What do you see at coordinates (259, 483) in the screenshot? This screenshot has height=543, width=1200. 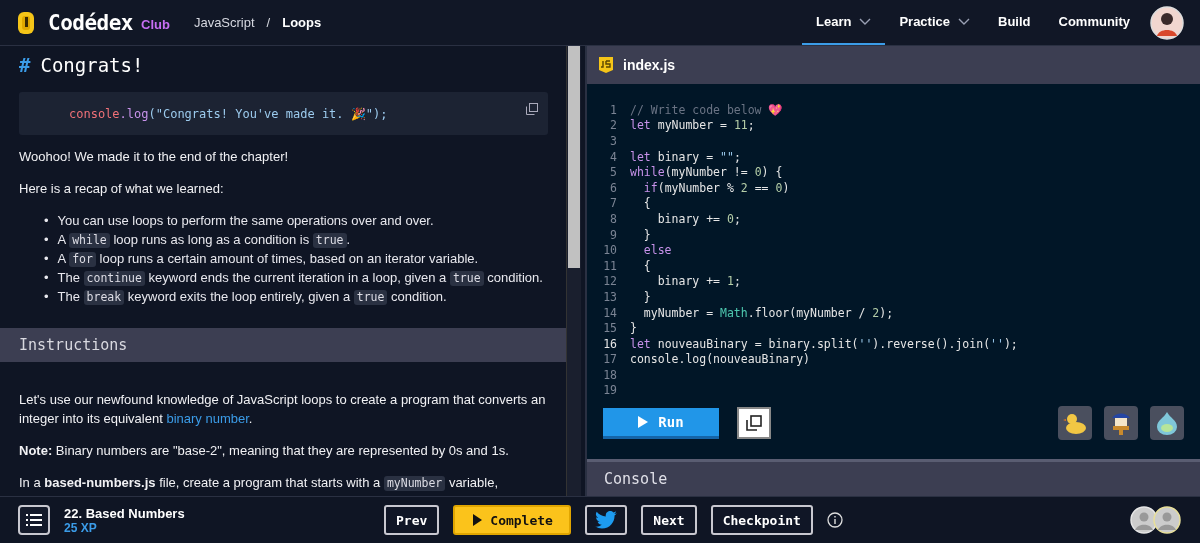 I see `paragraph: In a based-numbers.js file, create a program that starts with a myNumber variable,` at bounding box center [259, 483].